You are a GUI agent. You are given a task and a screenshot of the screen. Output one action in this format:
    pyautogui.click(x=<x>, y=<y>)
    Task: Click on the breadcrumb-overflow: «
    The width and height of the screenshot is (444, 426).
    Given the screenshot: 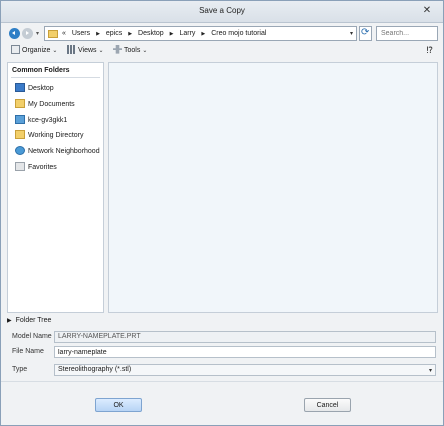 What is the action you would take?
    pyautogui.click(x=64, y=33)
    